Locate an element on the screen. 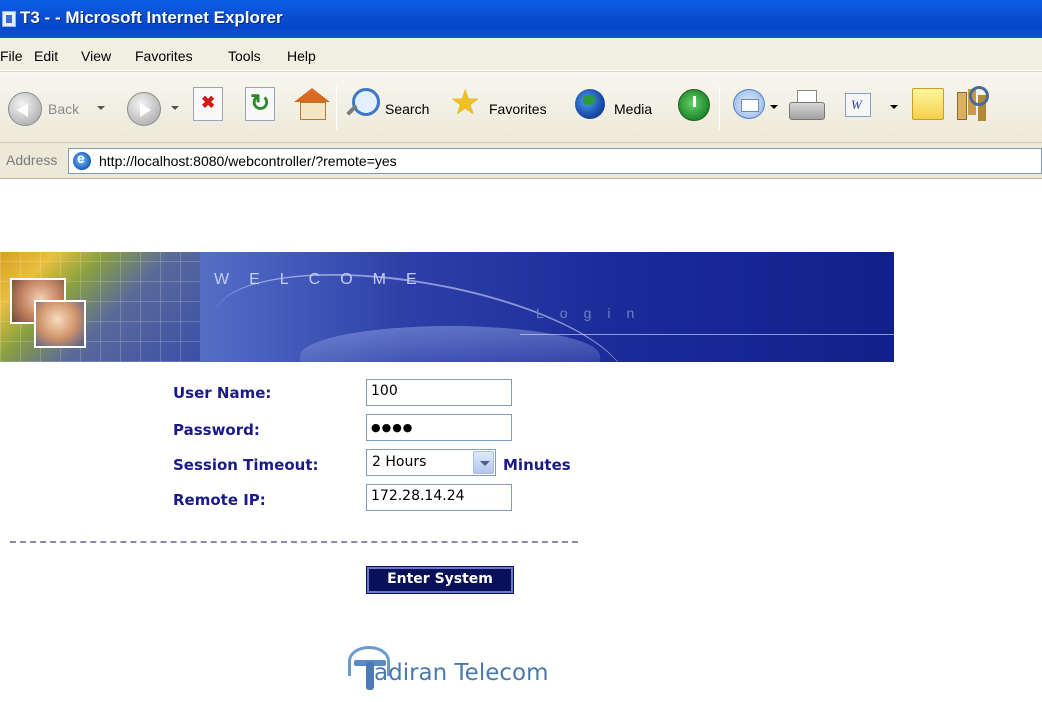  form-divider is located at coordinates (294, 542).